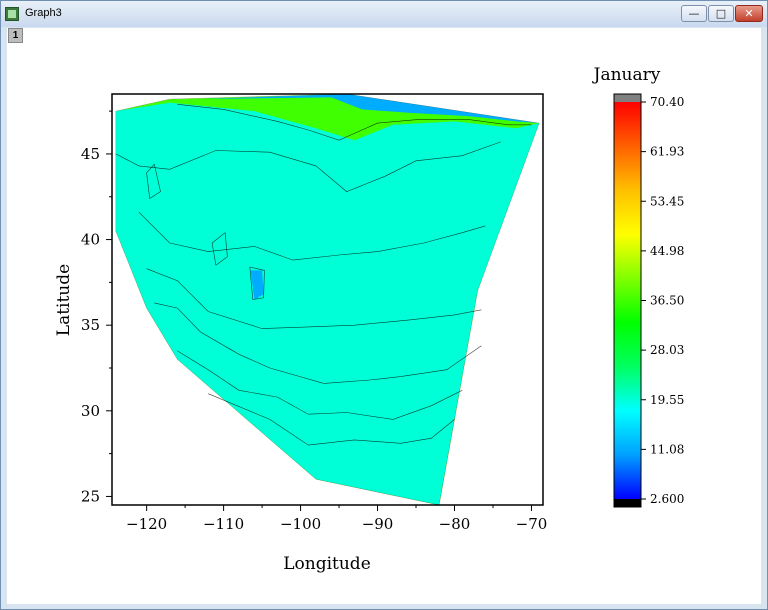 This screenshot has width=768, height=610. I want to click on minimize-button: —, so click(694, 13).